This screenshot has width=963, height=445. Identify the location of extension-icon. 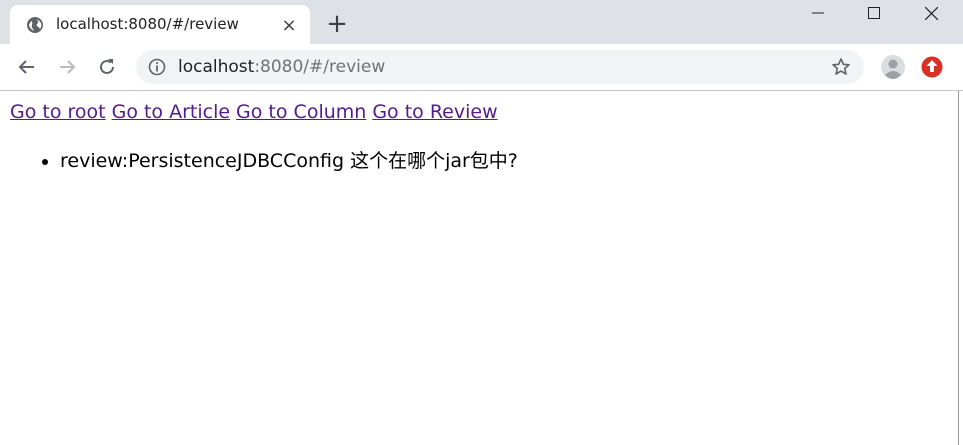
(932, 67).